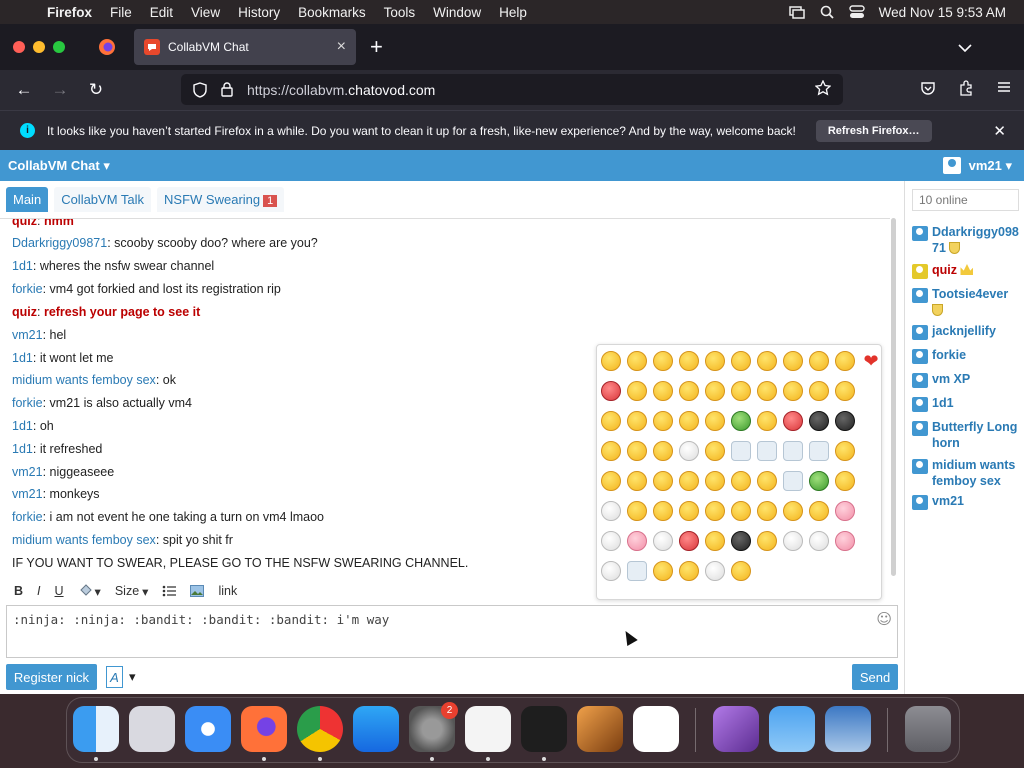 This screenshot has width=1024, height=768. Describe the element at coordinates (264, 729) in the screenshot. I see `dock-firefox-icon` at that location.